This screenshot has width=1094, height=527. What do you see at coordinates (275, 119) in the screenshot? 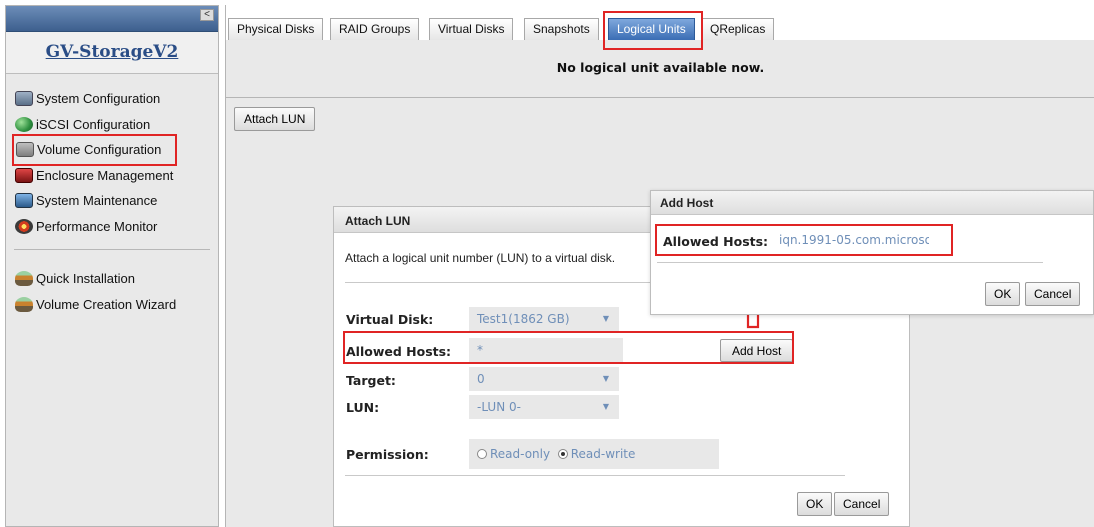
I see `attach-lun-button: Attach LUN` at bounding box center [275, 119].